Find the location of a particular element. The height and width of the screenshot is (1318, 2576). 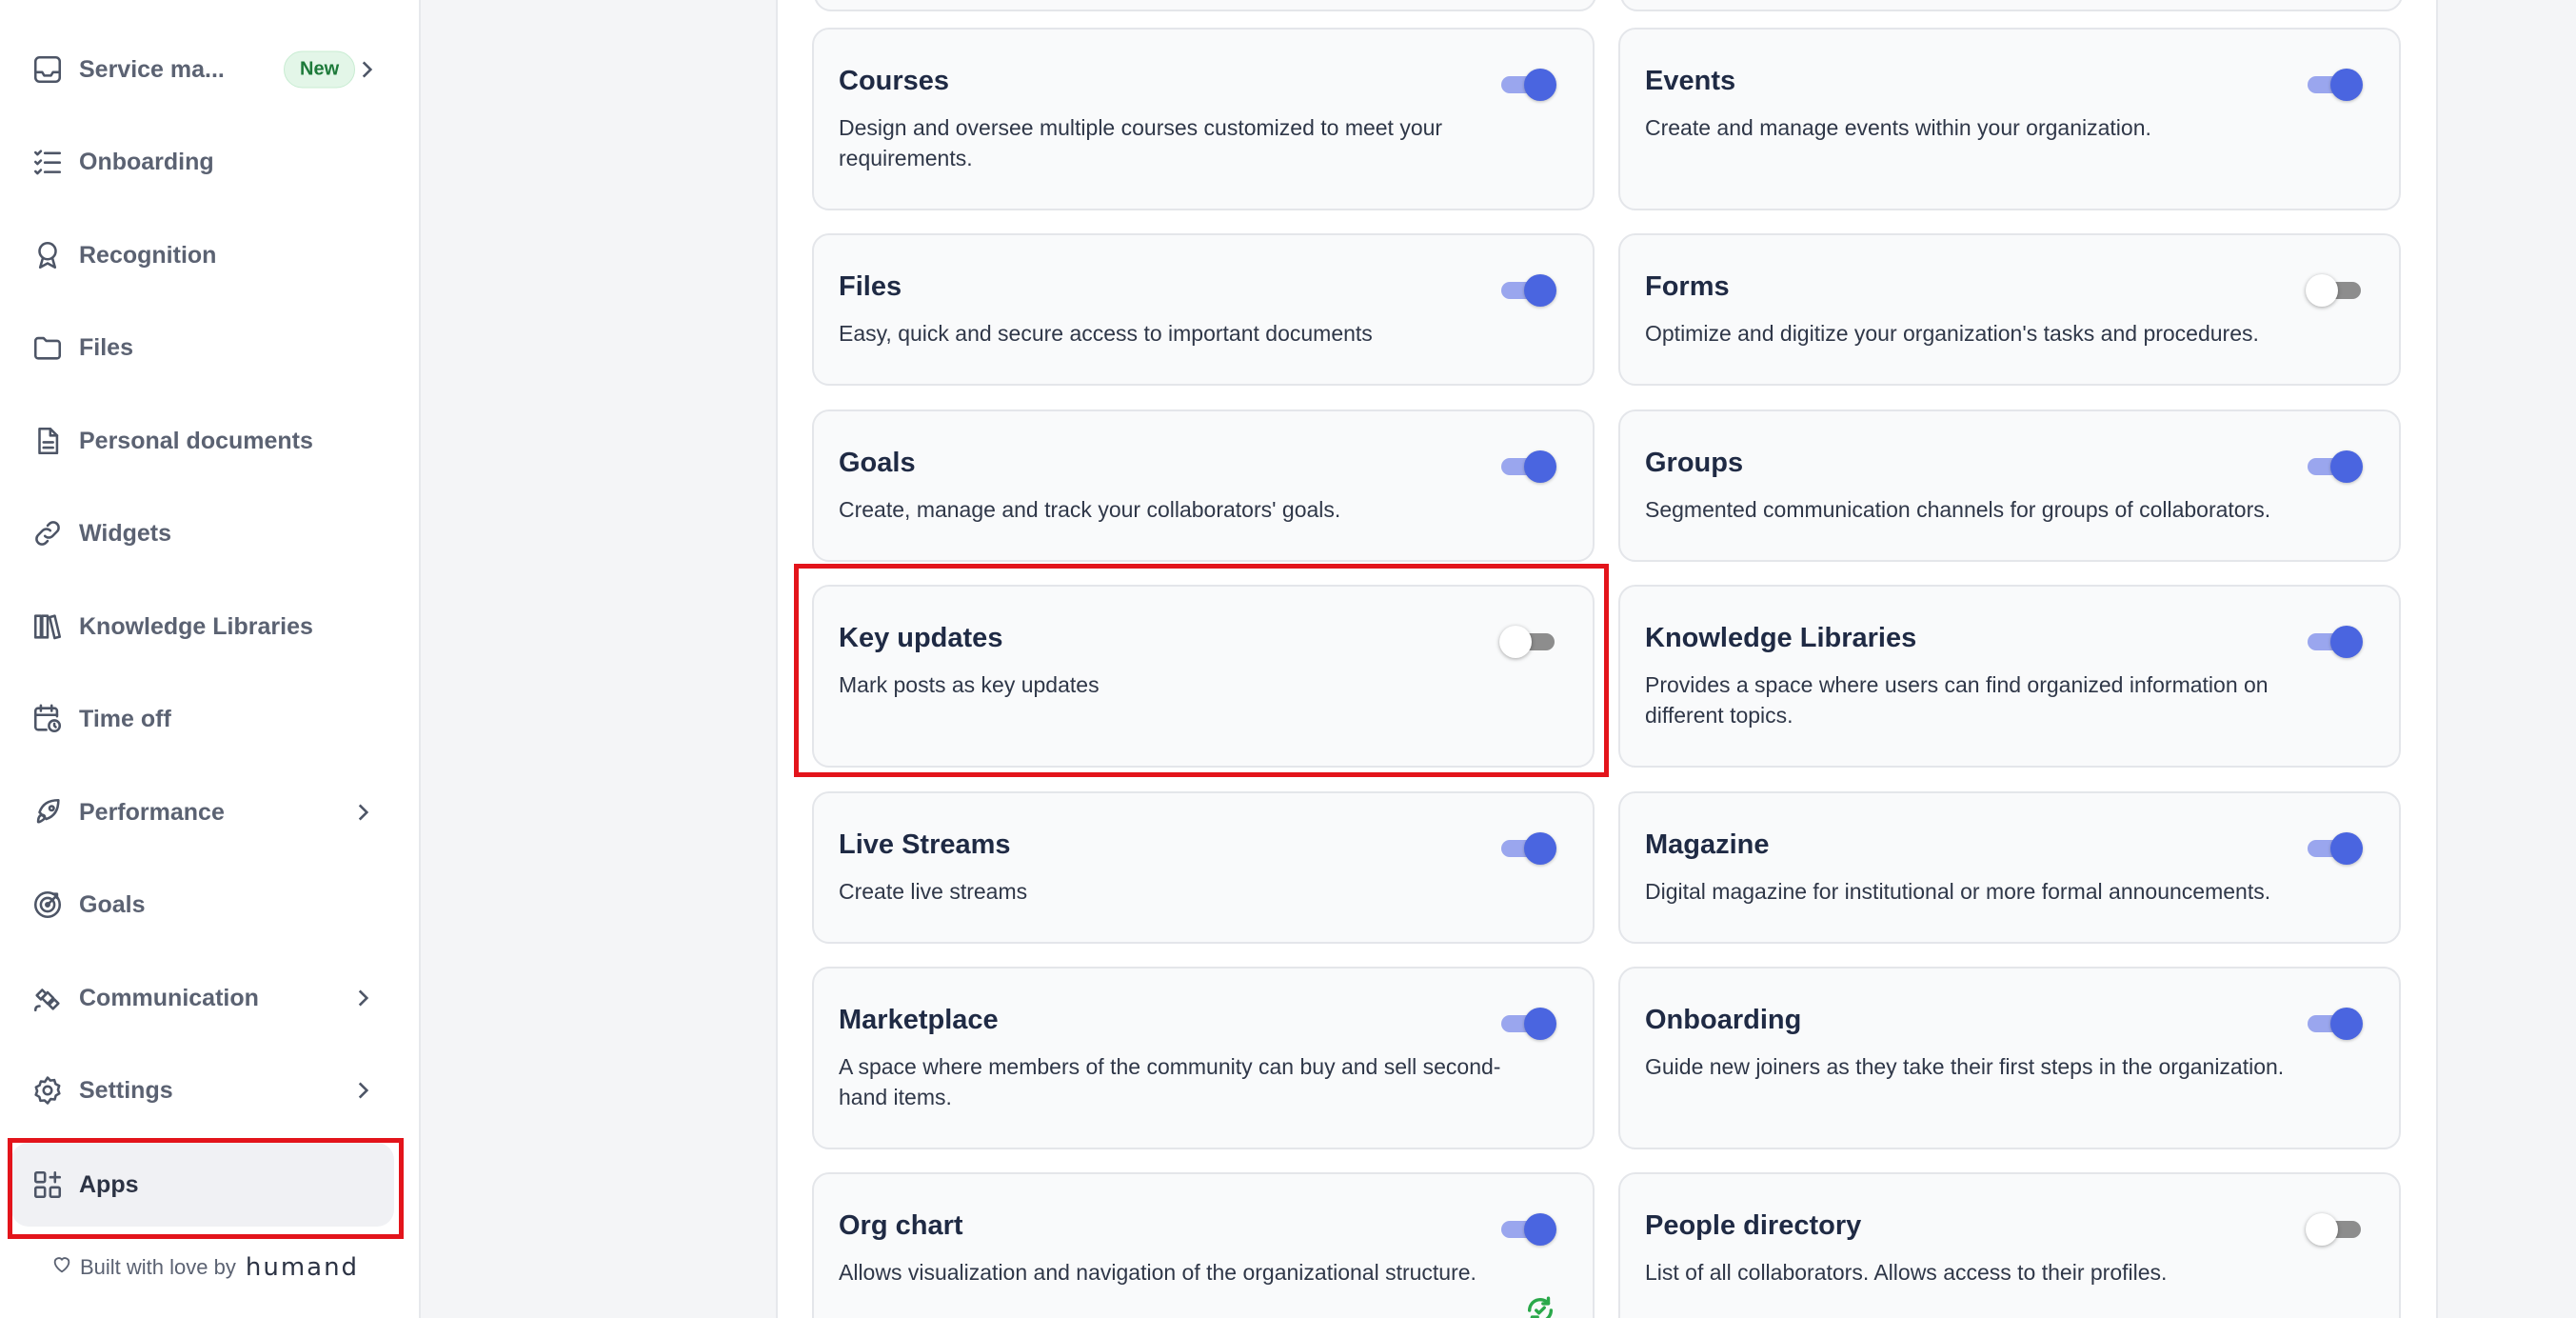

sidebar-item-label: Widgets is located at coordinates (125, 533).